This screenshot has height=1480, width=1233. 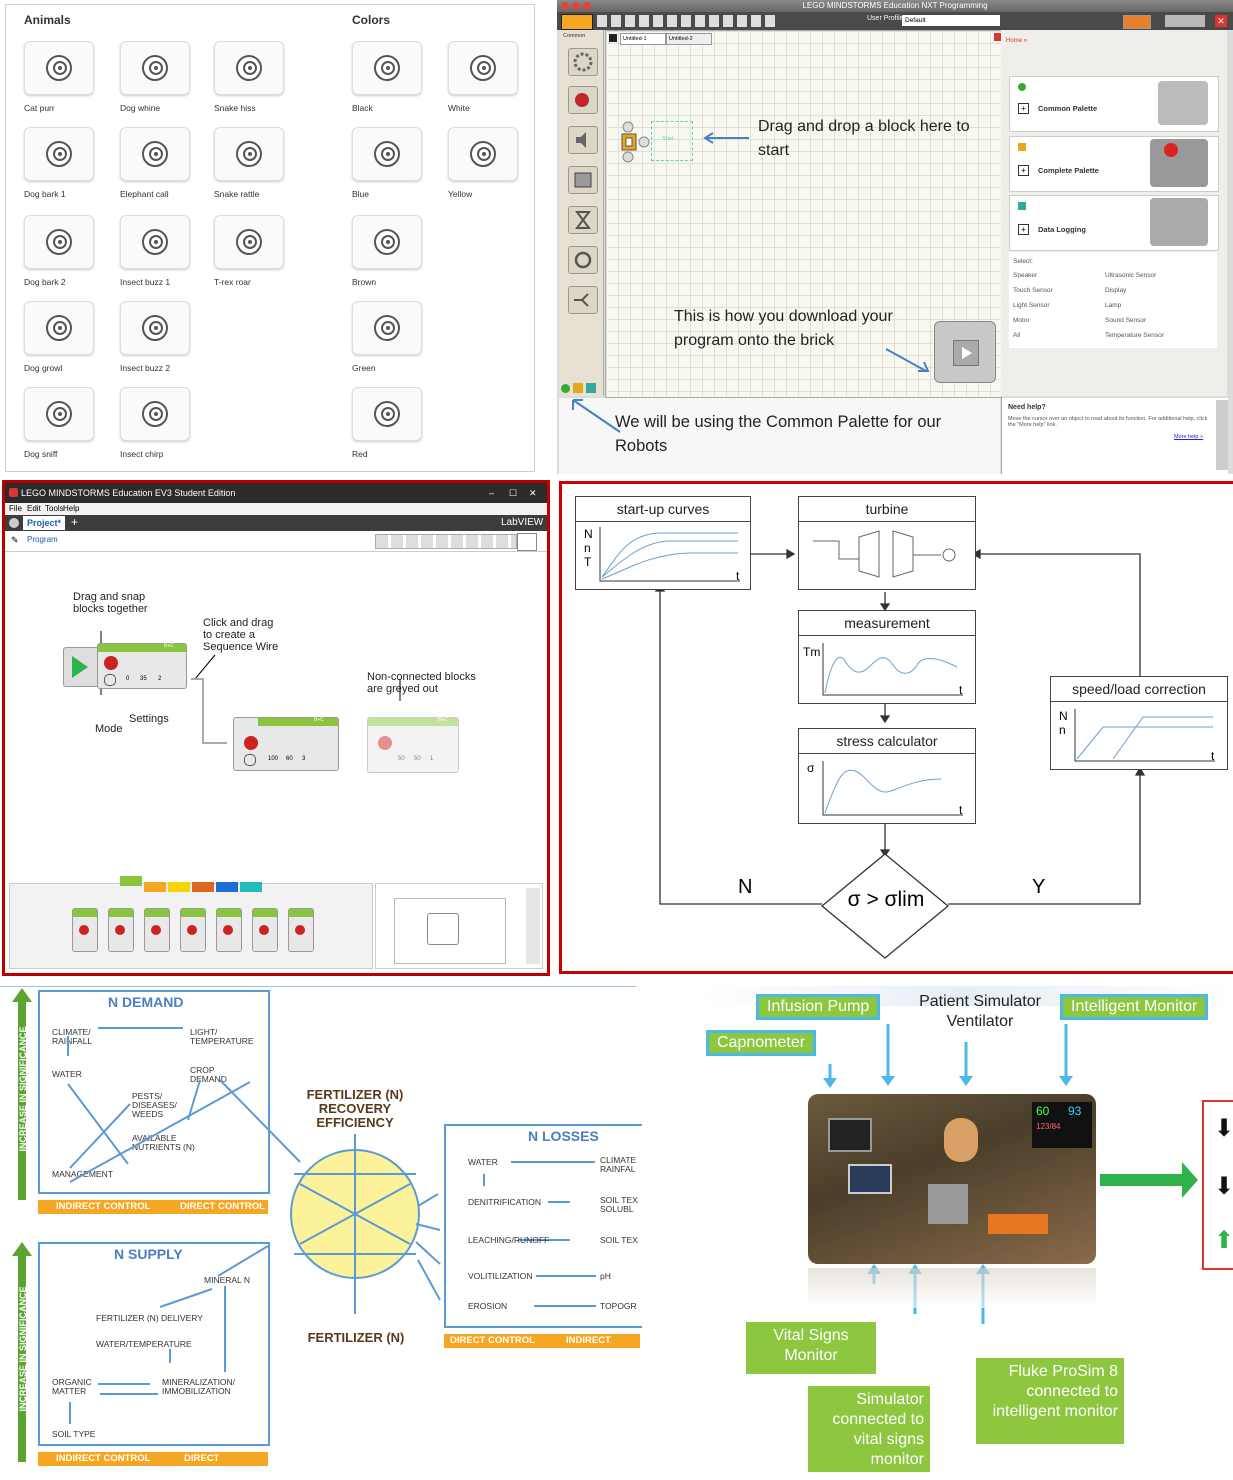 I want to click on custom-palette-icon, so click(x=591, y=388).